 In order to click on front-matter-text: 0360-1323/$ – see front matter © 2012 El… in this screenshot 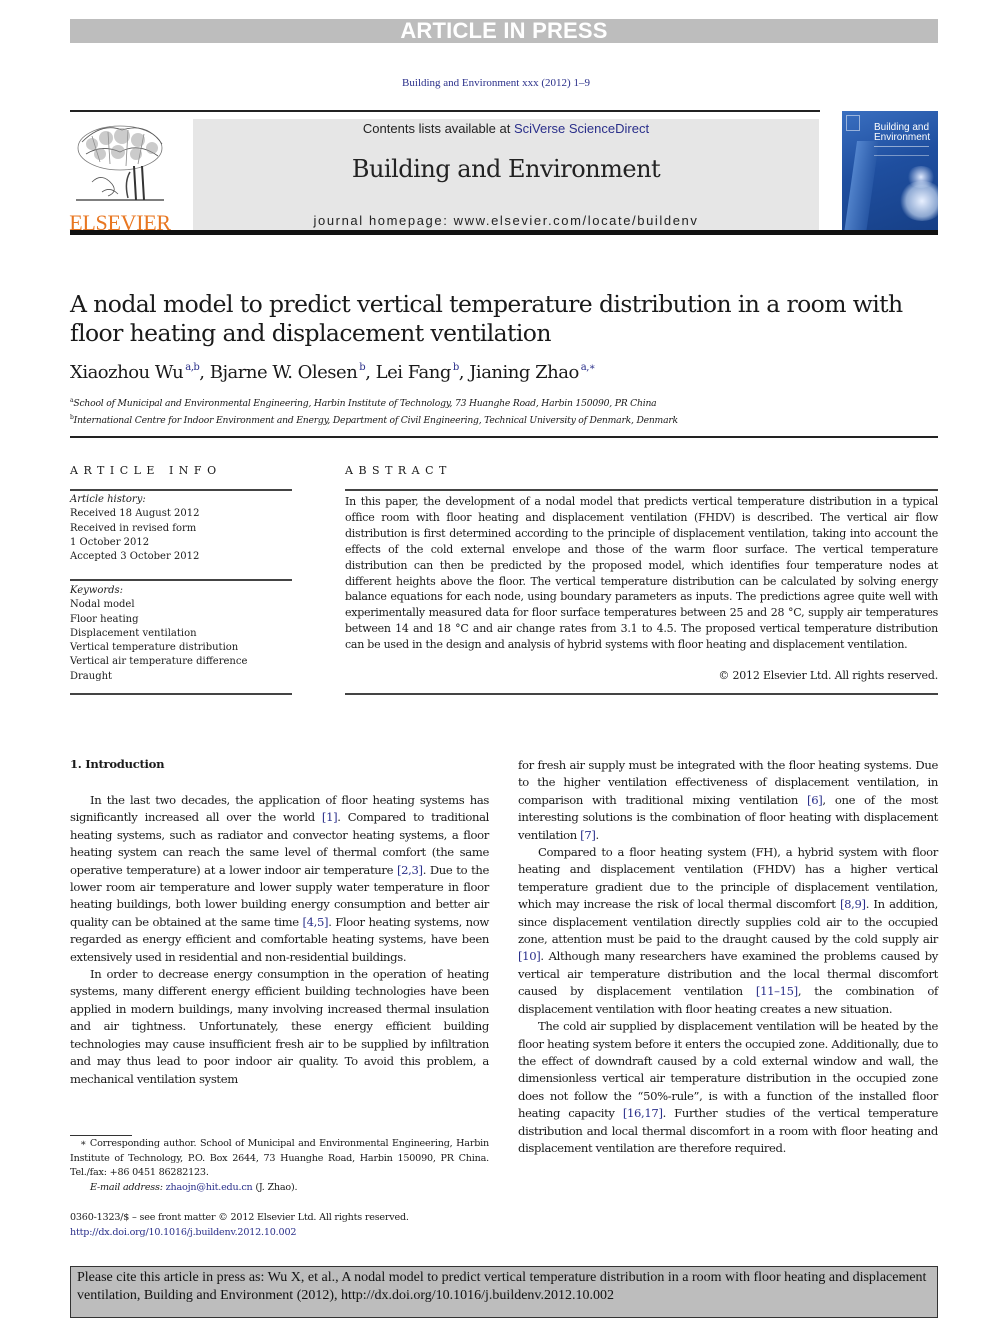, I will do `click(239, 1217)`.